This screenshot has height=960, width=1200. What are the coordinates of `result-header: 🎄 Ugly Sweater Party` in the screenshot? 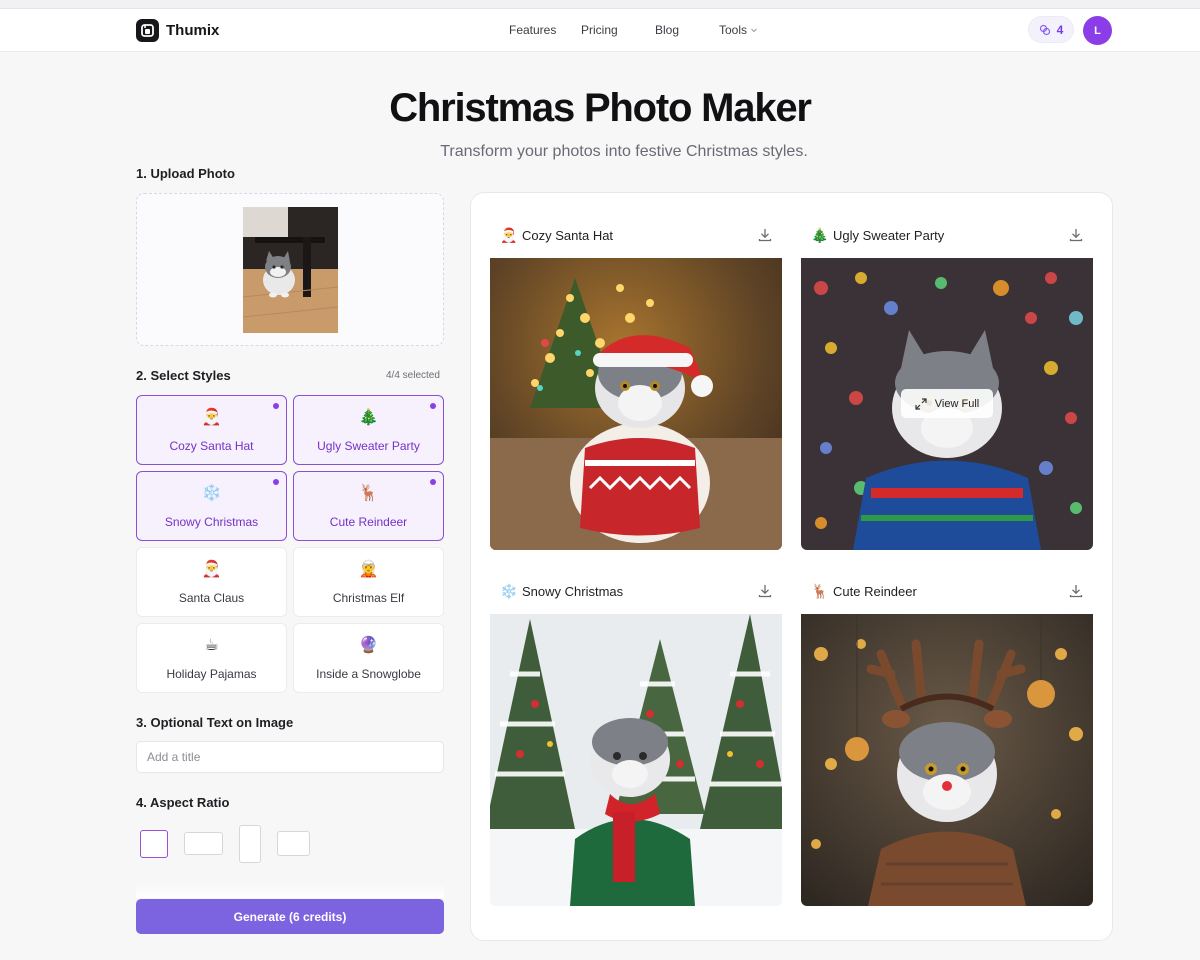 It's located at (947, 235).